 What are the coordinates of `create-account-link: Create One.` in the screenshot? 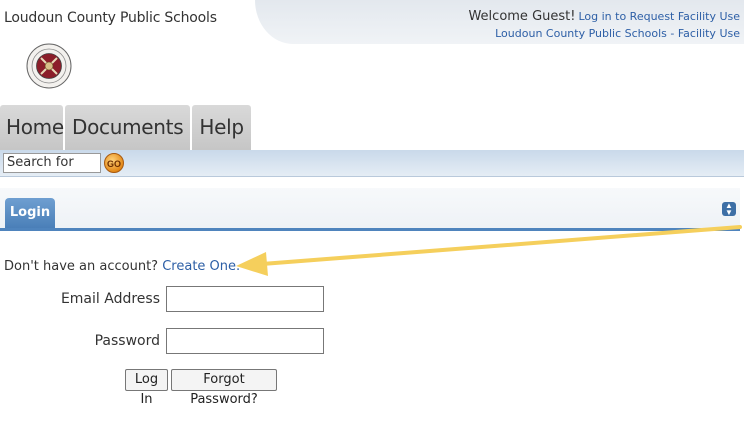 It's located at (201, 266).